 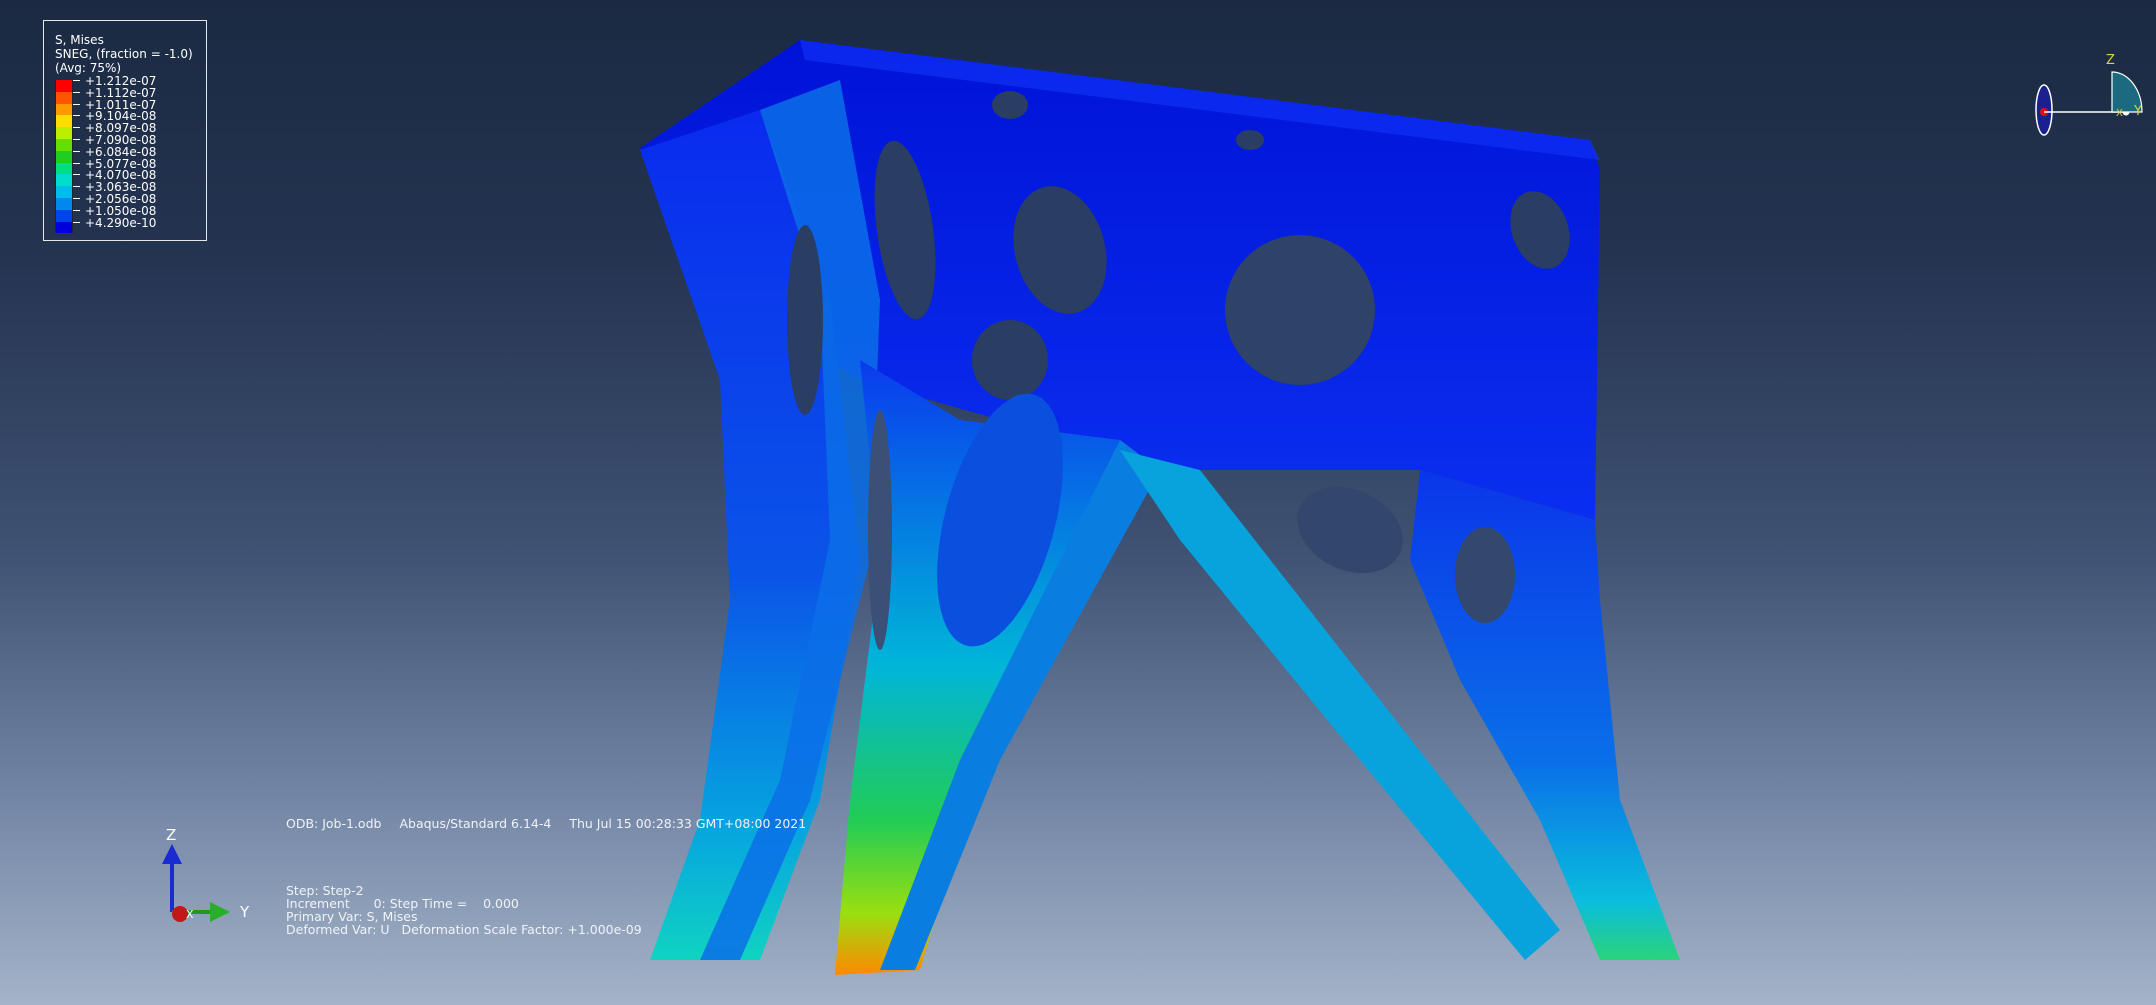 What do you see at coordinates (244, 912) in the screenshot?
I see `triad-y-label: Y` at bounding box center [244, 912].